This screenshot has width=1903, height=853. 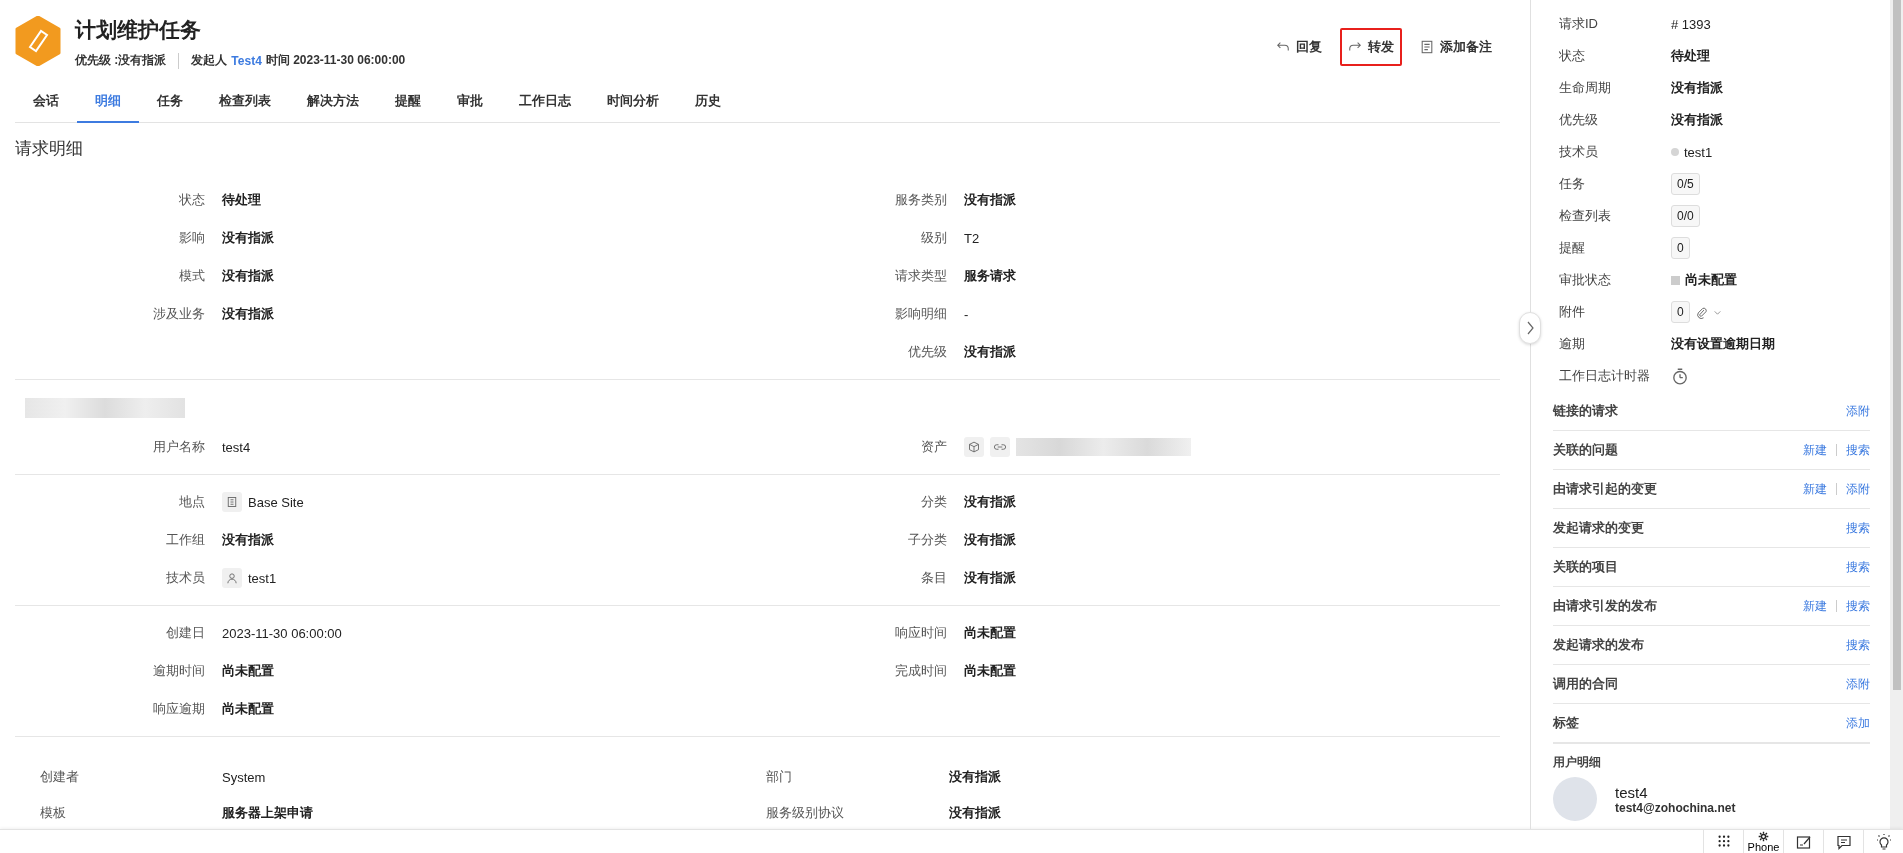 I want to click on section-heading: 调用的合同, so click(x=1585, y=684).